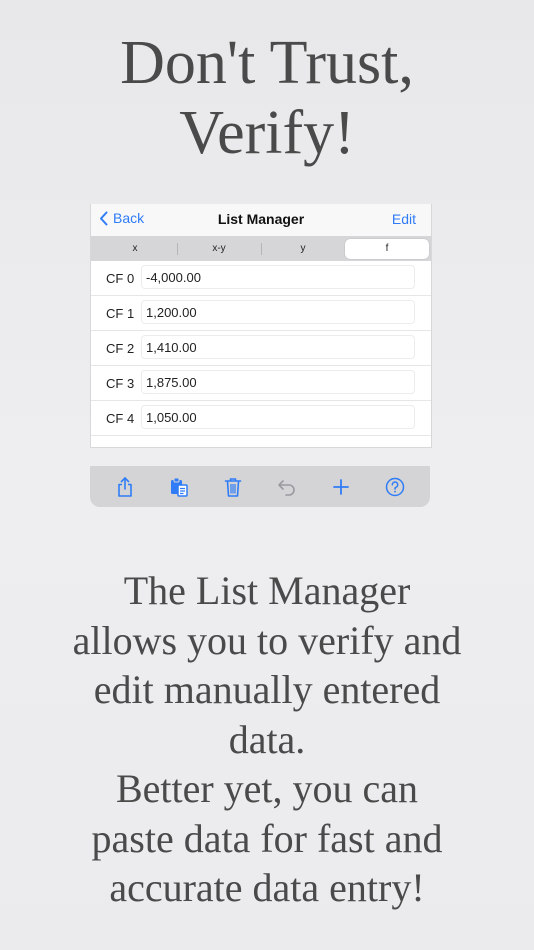 Image resolution: width=534 pixels, height=950 pixels. What do you see at coordinates (267, 887) in the screenshot?
I see `description-line: accurate data entry!` at bounding box center [267, 887].